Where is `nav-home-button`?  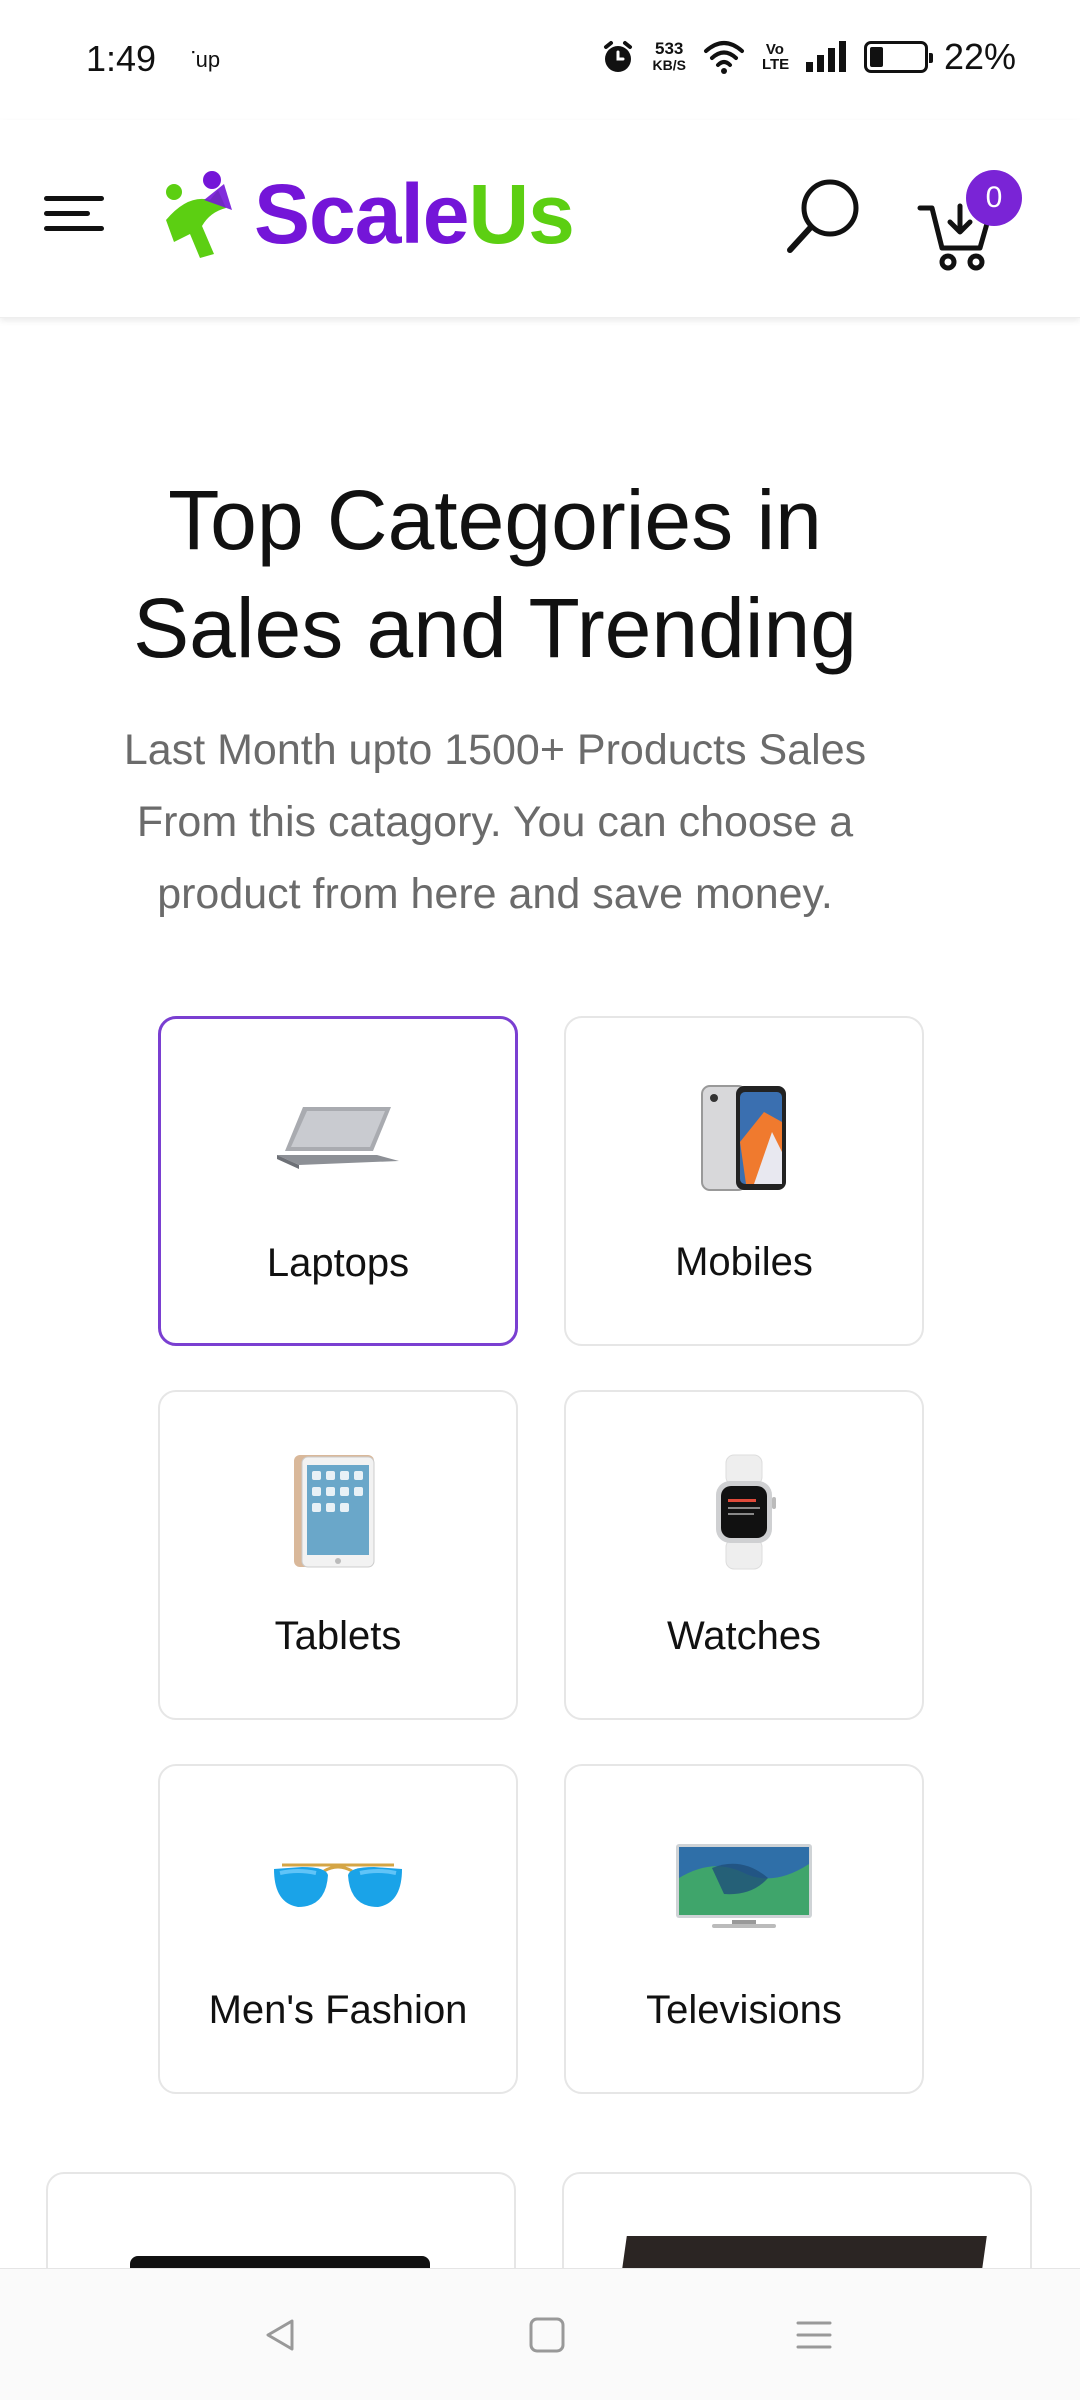
nav-home-button is located at coordinates (547, 2335).